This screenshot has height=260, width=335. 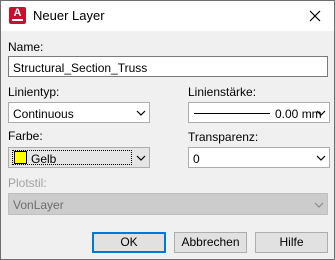 What do you see at coordinates (222, 92) in the screenshot?
I see `lineweight-label: Linienstärke:` at bounding box center [222, 92].